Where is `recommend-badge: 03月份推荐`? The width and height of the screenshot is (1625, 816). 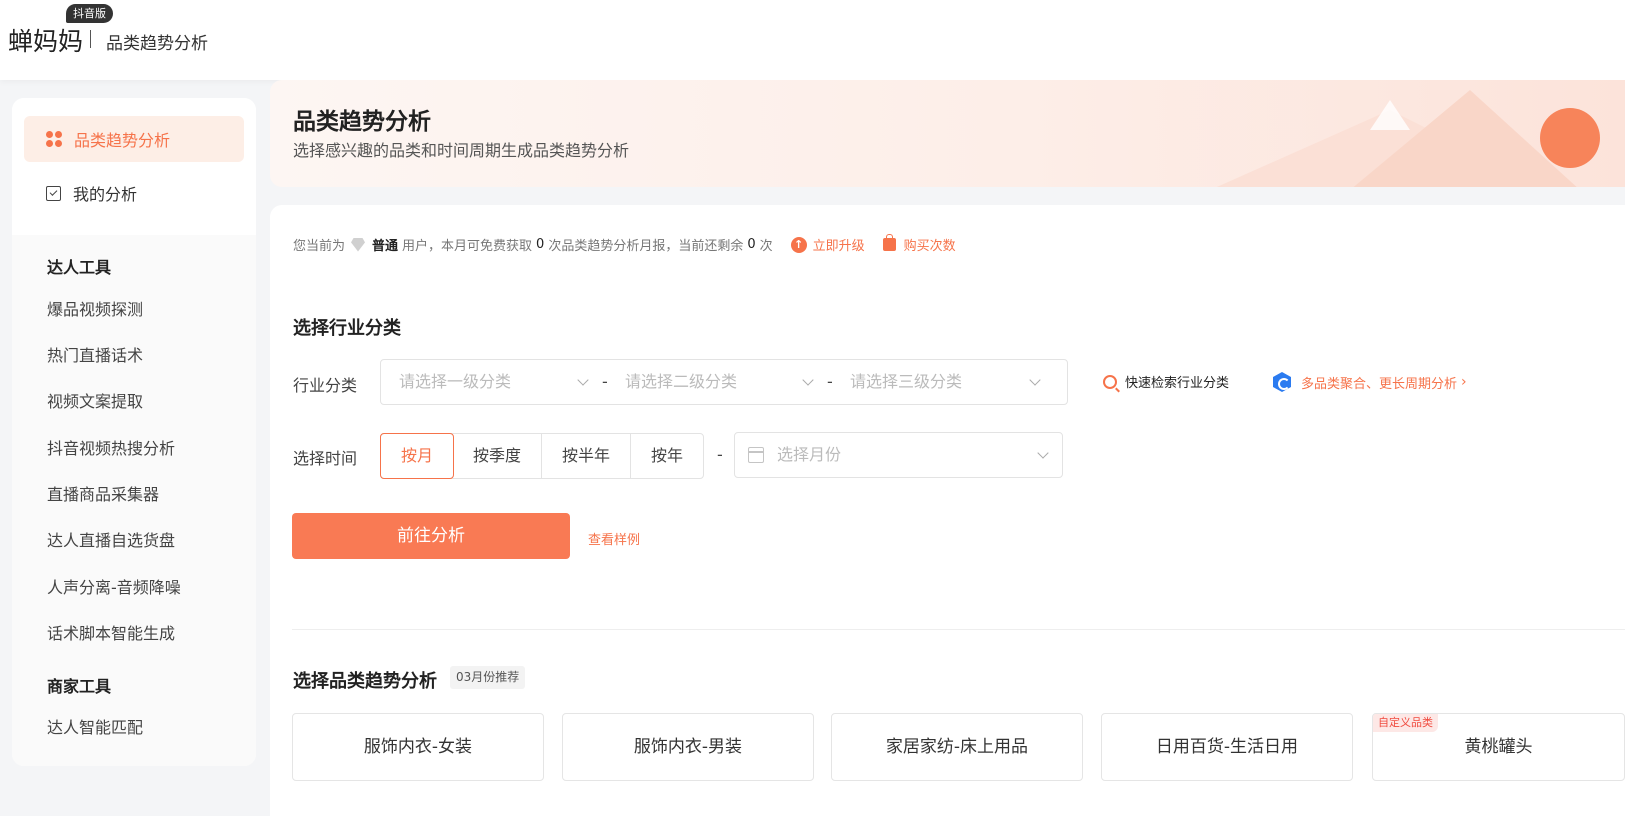
recommend-badge: 03月份推荐 is located at coordinates (488, 677).